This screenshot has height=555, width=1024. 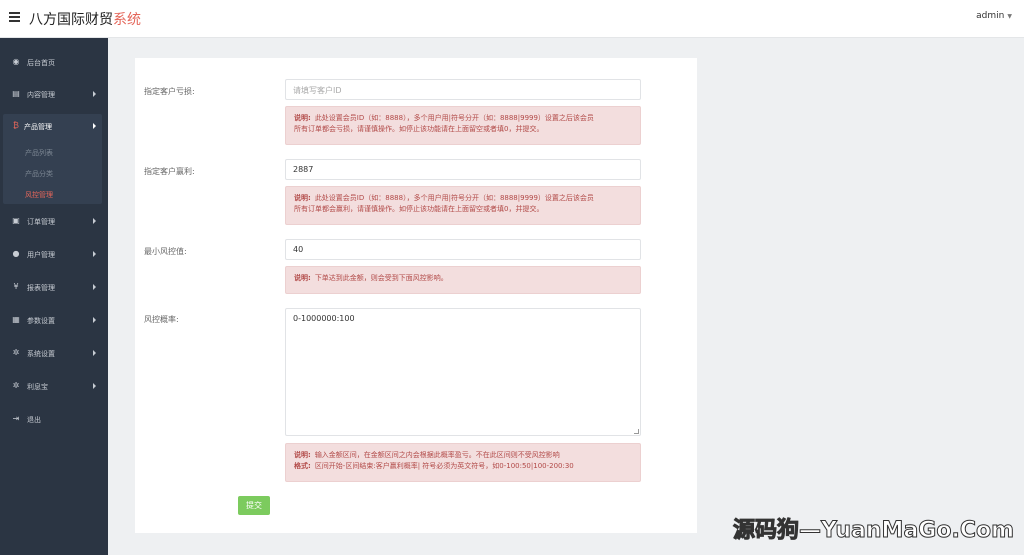 What do you see at coordinates (54, 63) in the screenshot?
I see `sidebar-item-dashboard: ◉ 后台首页` at bounding box center [54, 63].